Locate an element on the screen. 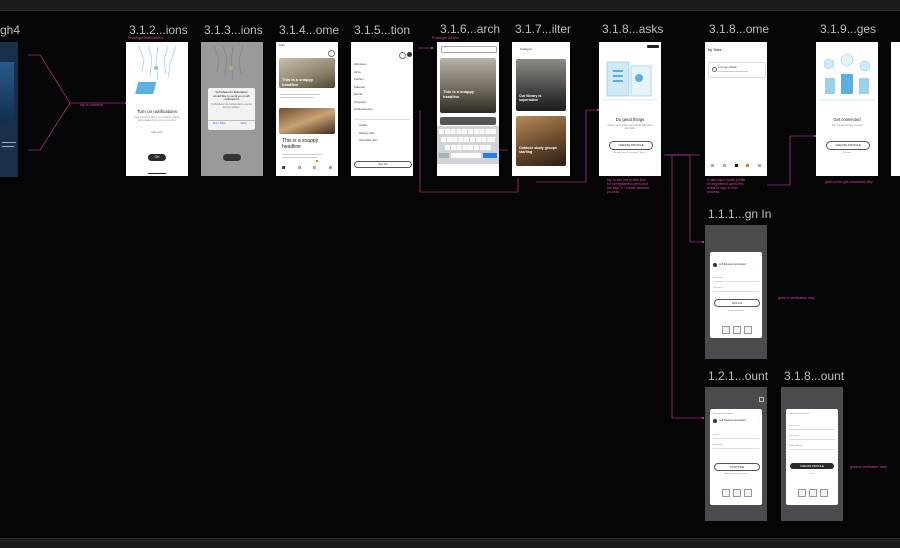  forgot-password-link: Forgot password? is located at coordinates (736, 311).